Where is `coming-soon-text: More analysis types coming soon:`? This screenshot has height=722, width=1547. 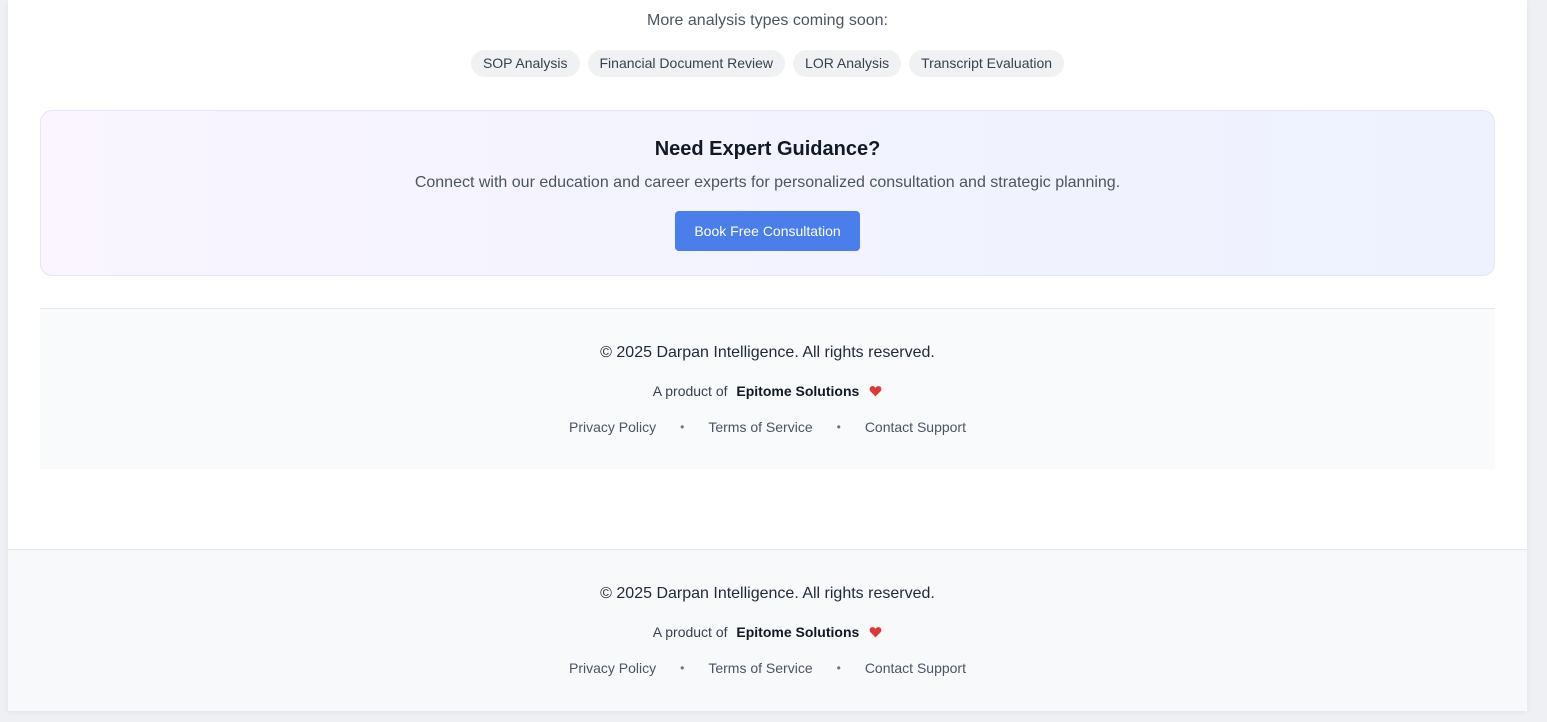
coming-soon-text: More analysis types coming soon: is located at coordinates (767, 20).